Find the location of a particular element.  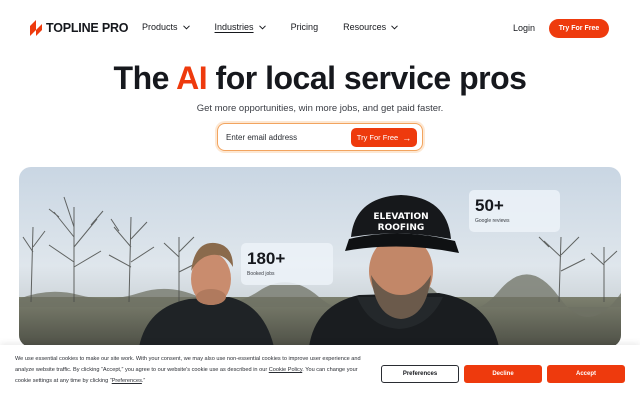

hero-title-accent: AI is located at coordinates (192, 78).